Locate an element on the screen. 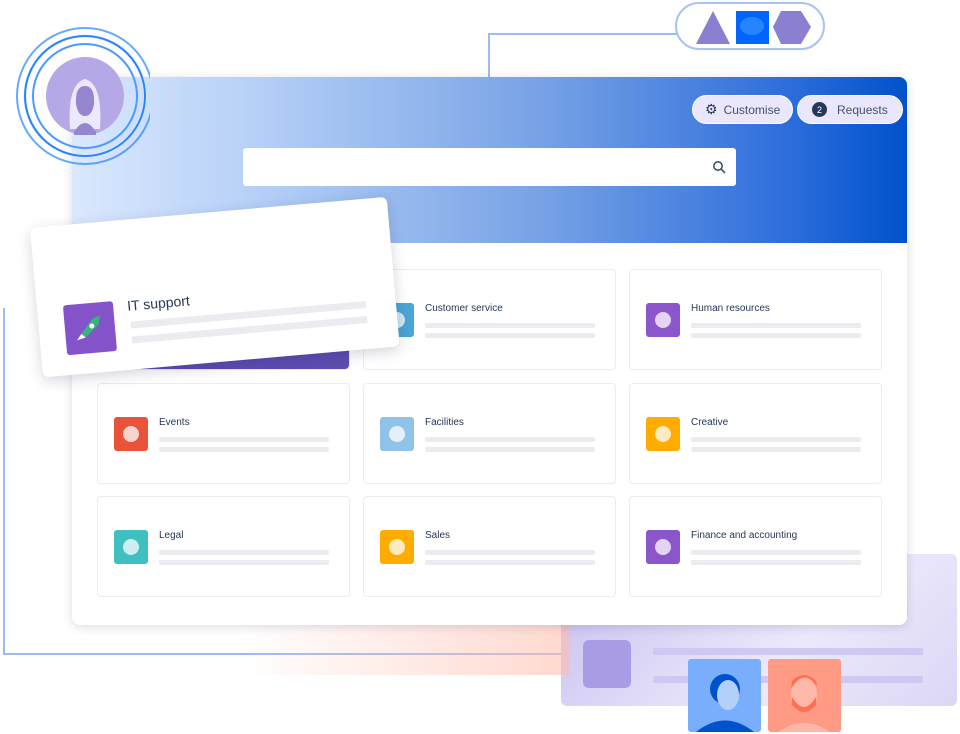 The width and height of the screenshot is (960, 734). disc-icon is located at coordinates (131, 434).